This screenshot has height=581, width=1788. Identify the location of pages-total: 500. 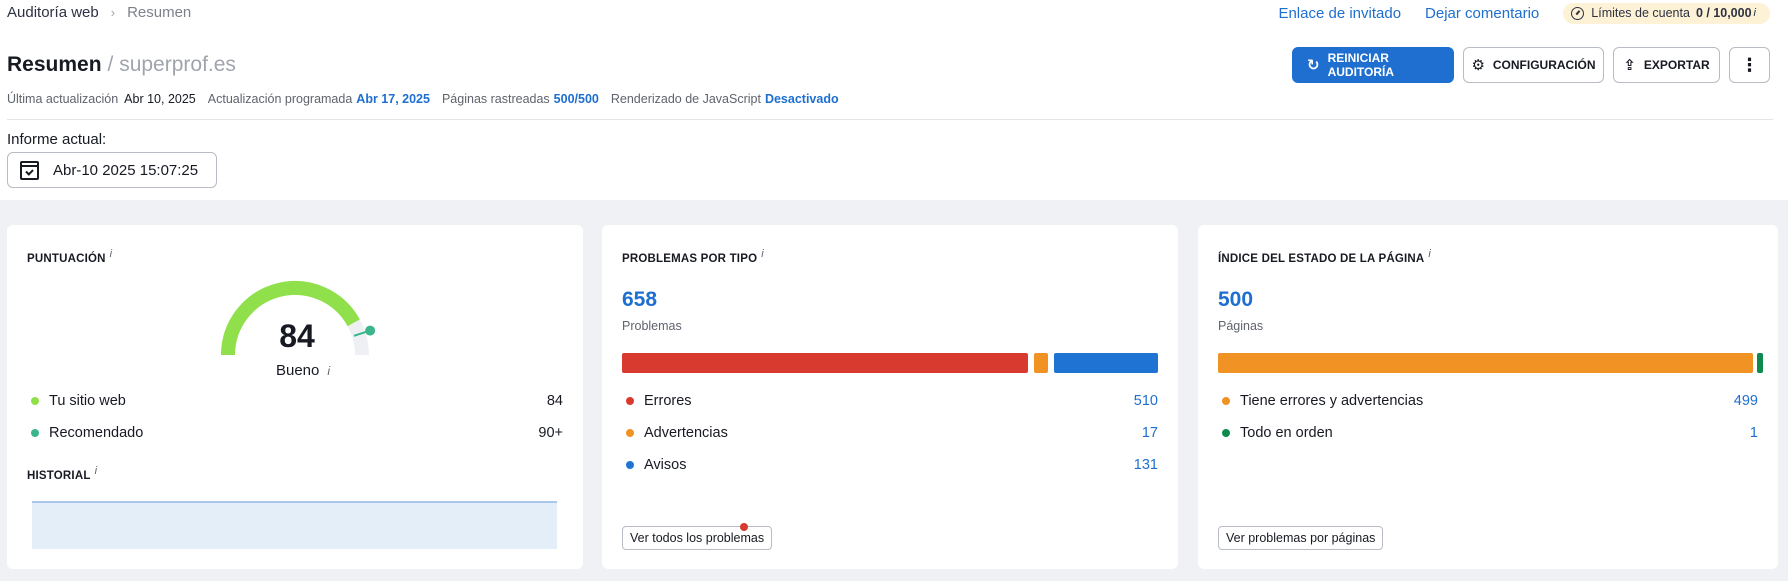
(1235, 300).